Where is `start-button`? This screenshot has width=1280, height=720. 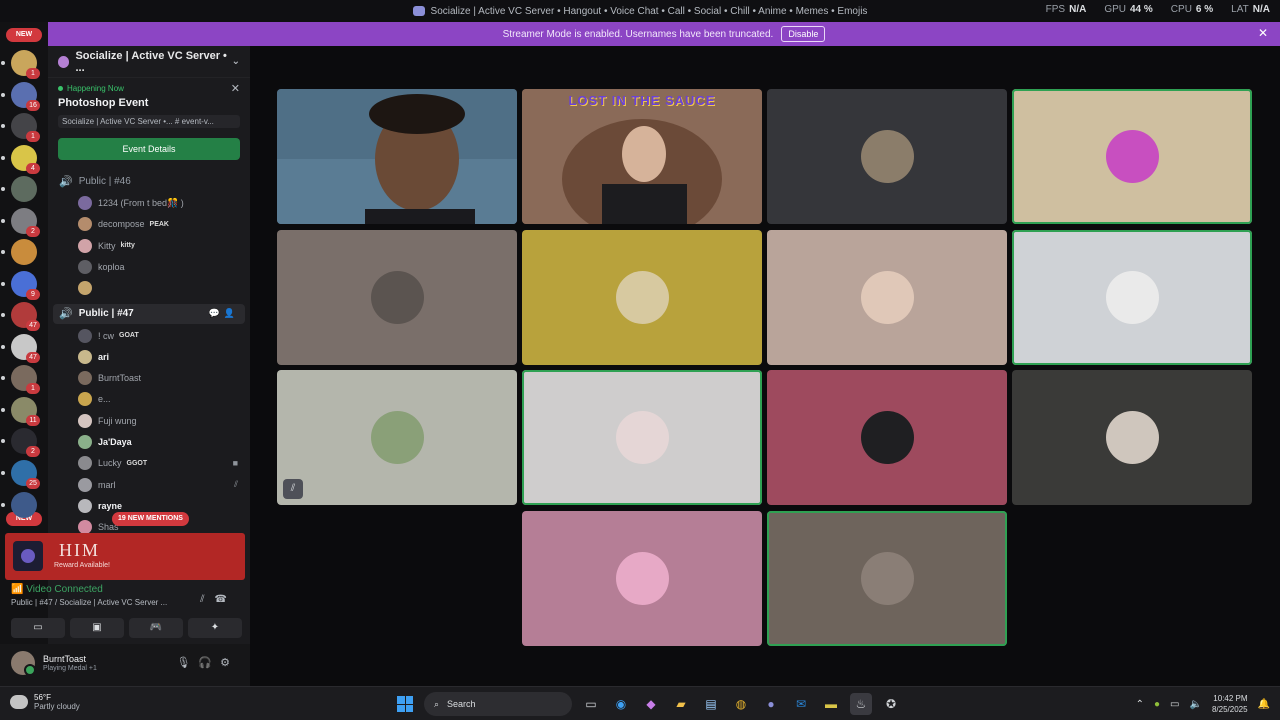
start-button is located at coordinates (405, 704).